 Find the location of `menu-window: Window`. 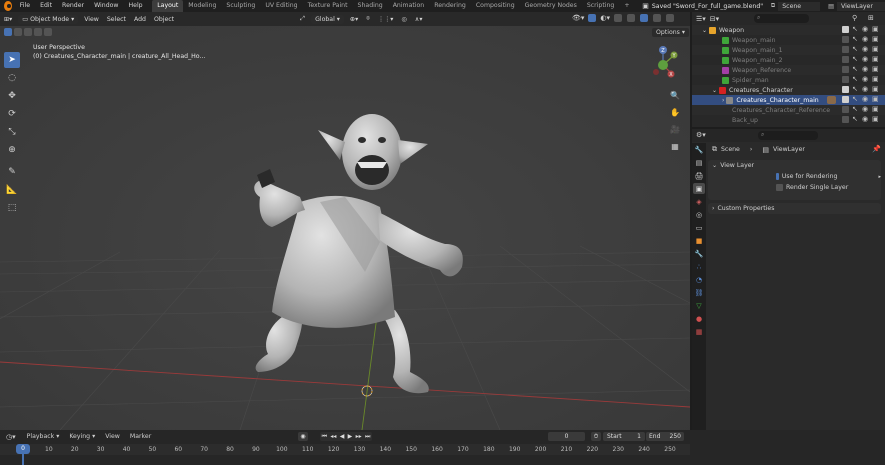

menu-window: Window is located at coordinates (106, 6).